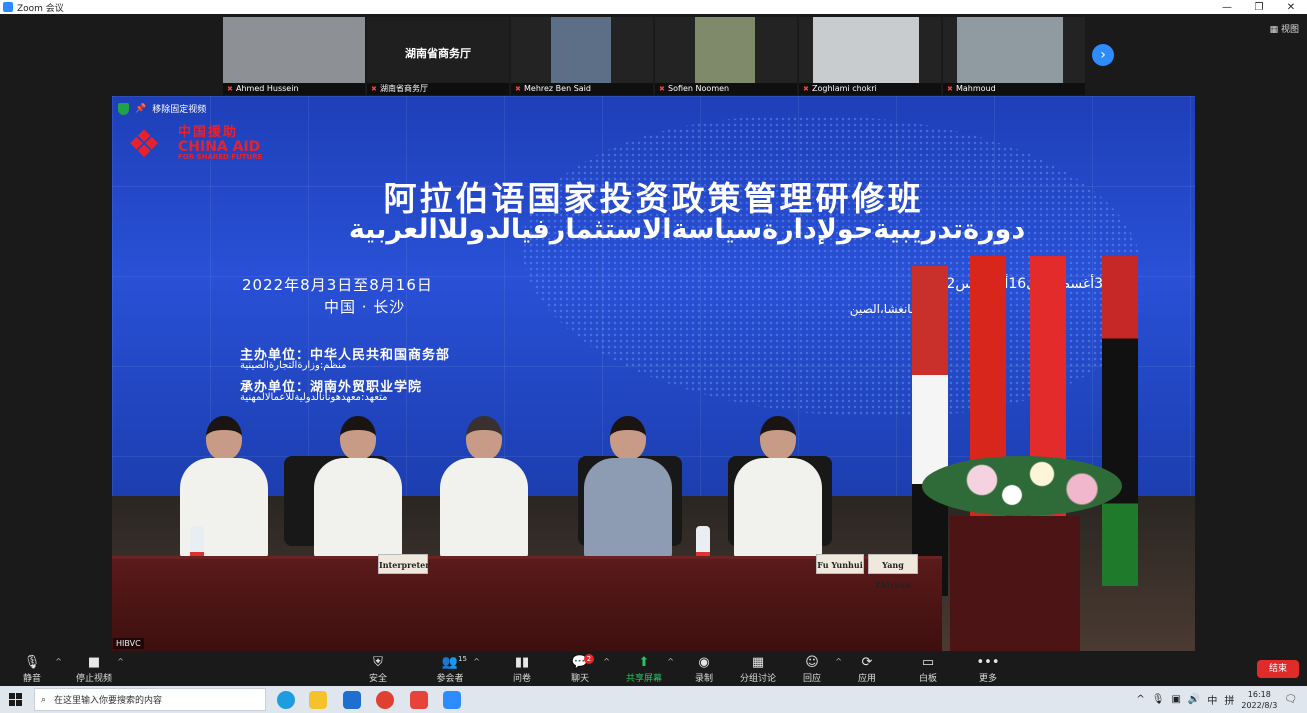  I want to click on search-placeholder: 在这里输入你要搜索的内容, so click(108, 701).